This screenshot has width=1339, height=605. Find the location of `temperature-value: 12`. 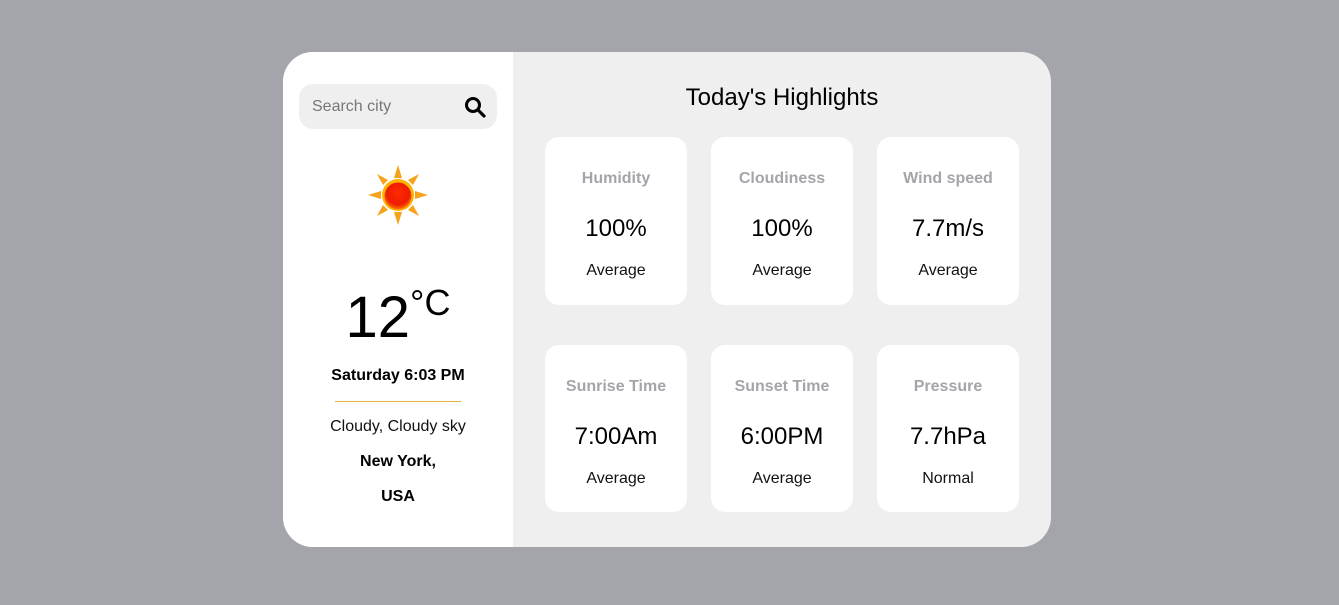

temperature-value: 12 is located at coordinates (378, 317).